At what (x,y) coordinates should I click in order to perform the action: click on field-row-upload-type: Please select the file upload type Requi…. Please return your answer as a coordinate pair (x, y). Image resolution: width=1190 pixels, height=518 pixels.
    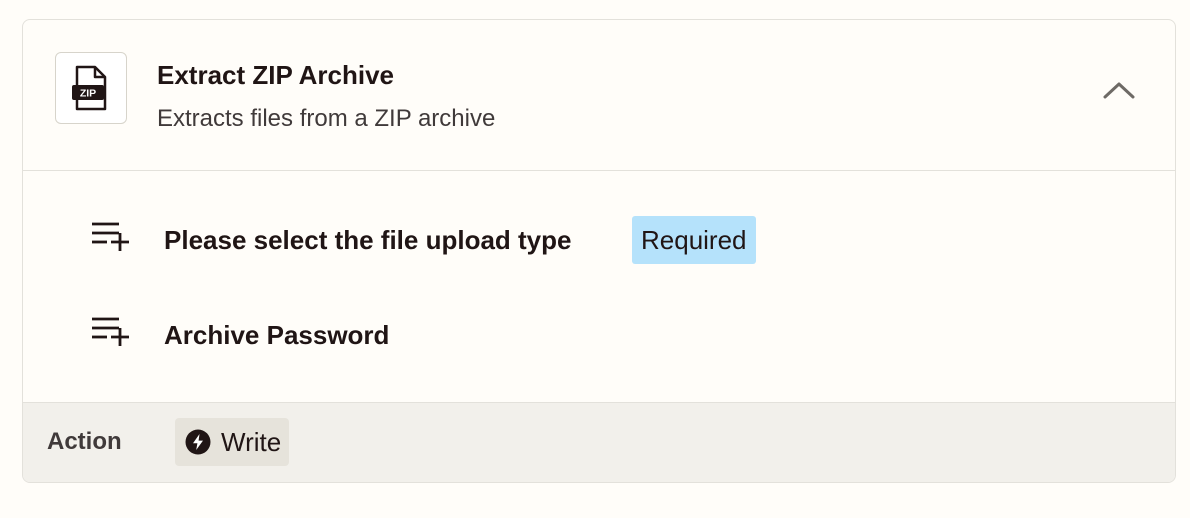
    Looking at the image, I should click on (599, 240).